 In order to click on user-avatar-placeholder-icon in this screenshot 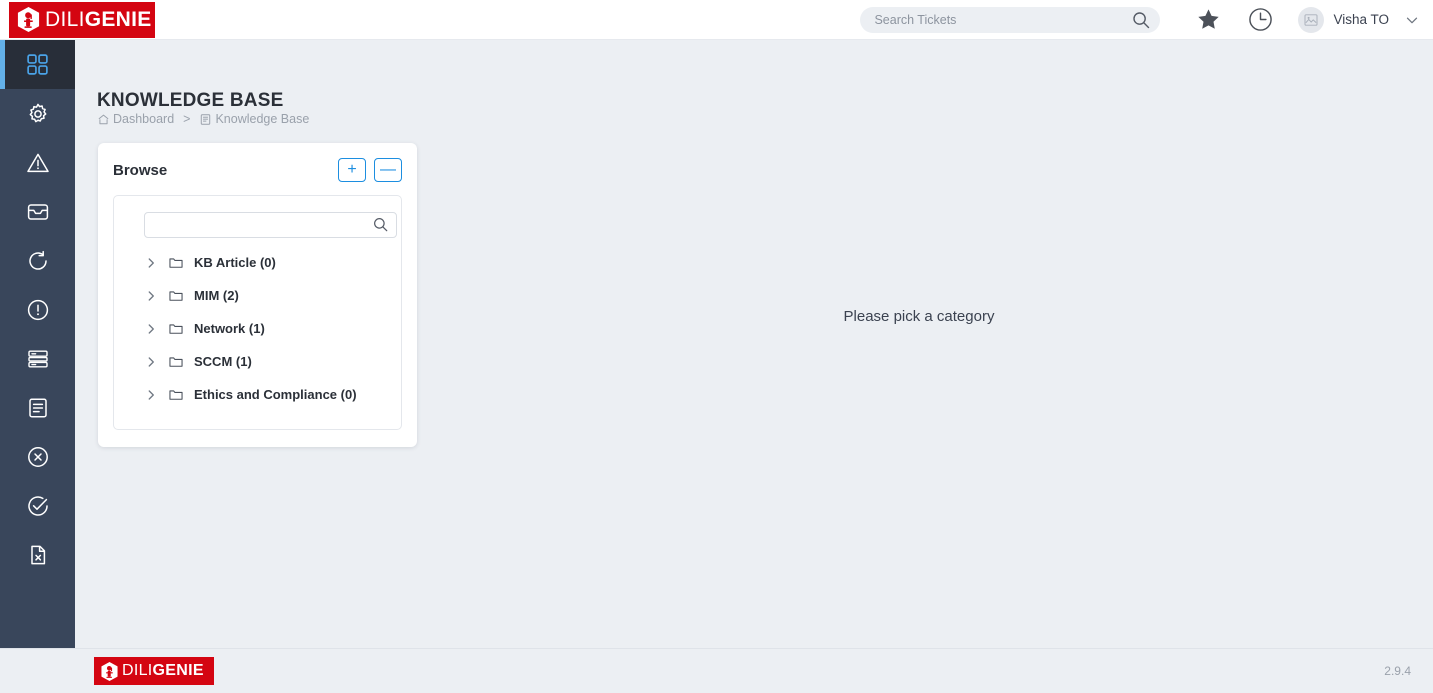, I will do `click(1311, 20)`.